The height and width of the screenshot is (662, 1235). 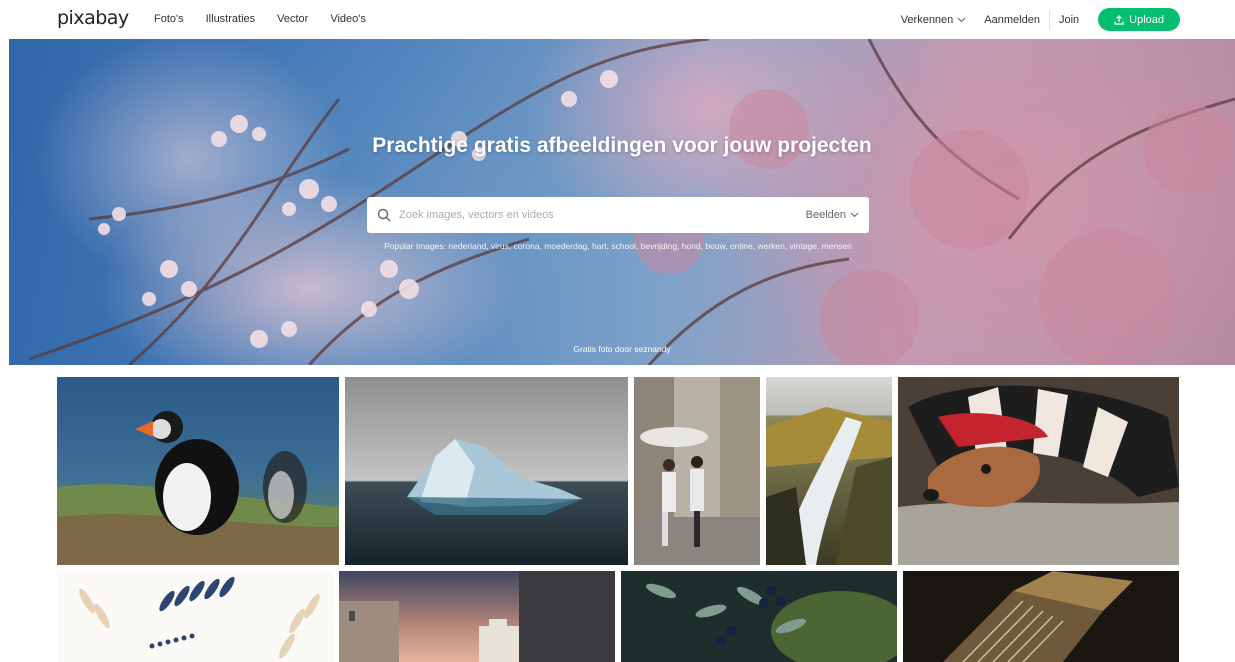 What do you see at coordinates (169, 19) in the screenshot?
I see `nav-photos: Foto's` at bounding box center [169, 19].